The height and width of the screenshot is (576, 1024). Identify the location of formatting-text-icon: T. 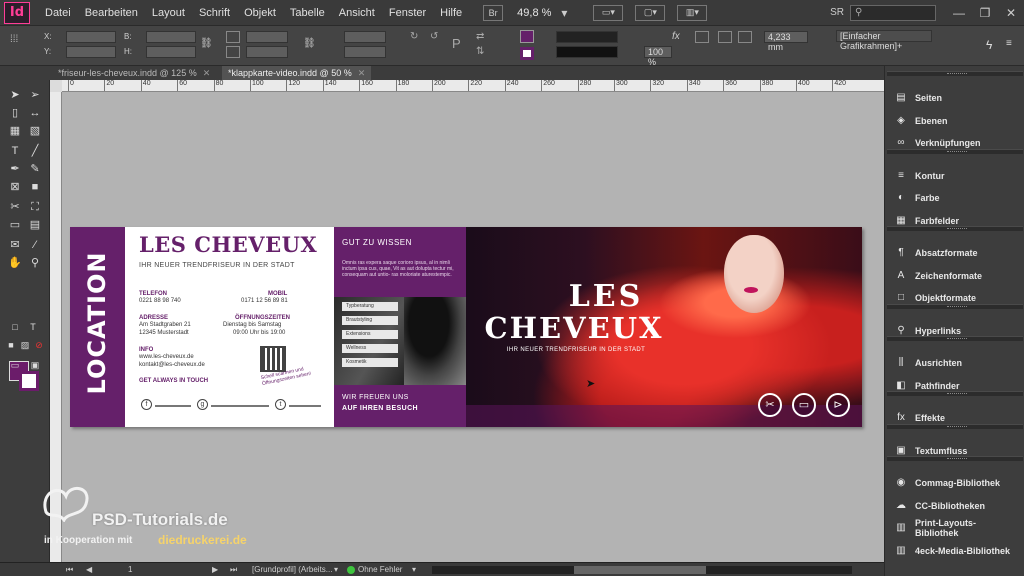
(33, 327).